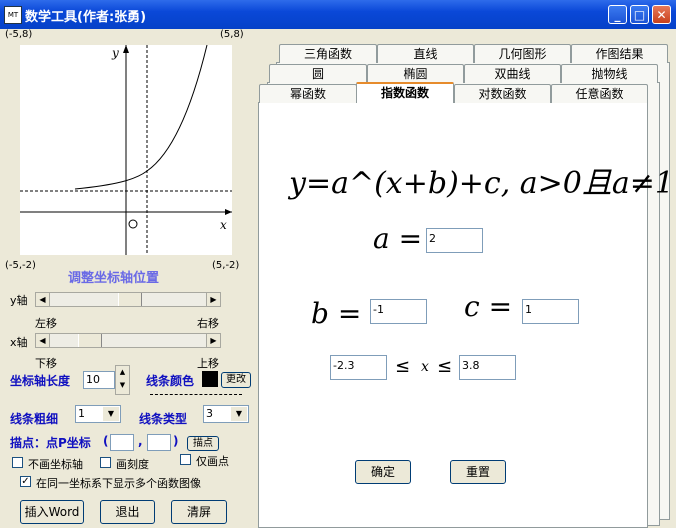 The width and height of the screenshot is (676, 528). Describe the element at coordinates (522, 53) in the screenshot. I see `tab-geometry: 几何图形` at that location.